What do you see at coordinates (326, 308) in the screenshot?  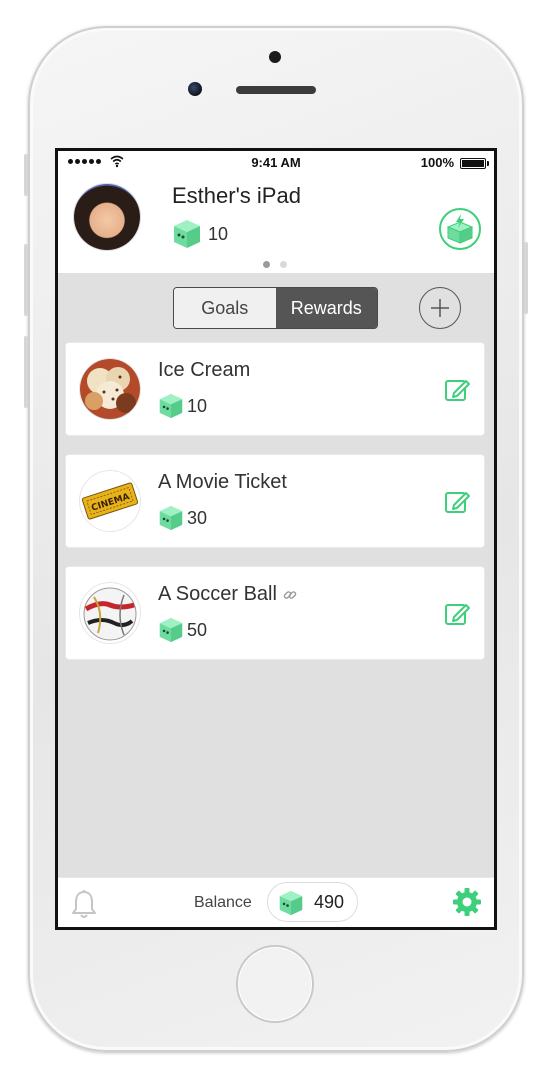 I see `tab-rewards: Rewards` at bounding box center [326, 308].